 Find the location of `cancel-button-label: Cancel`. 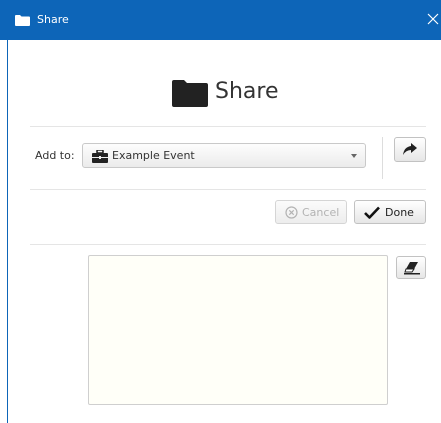

cancel-button-label: Cancel is located at coordinates (321, 212).